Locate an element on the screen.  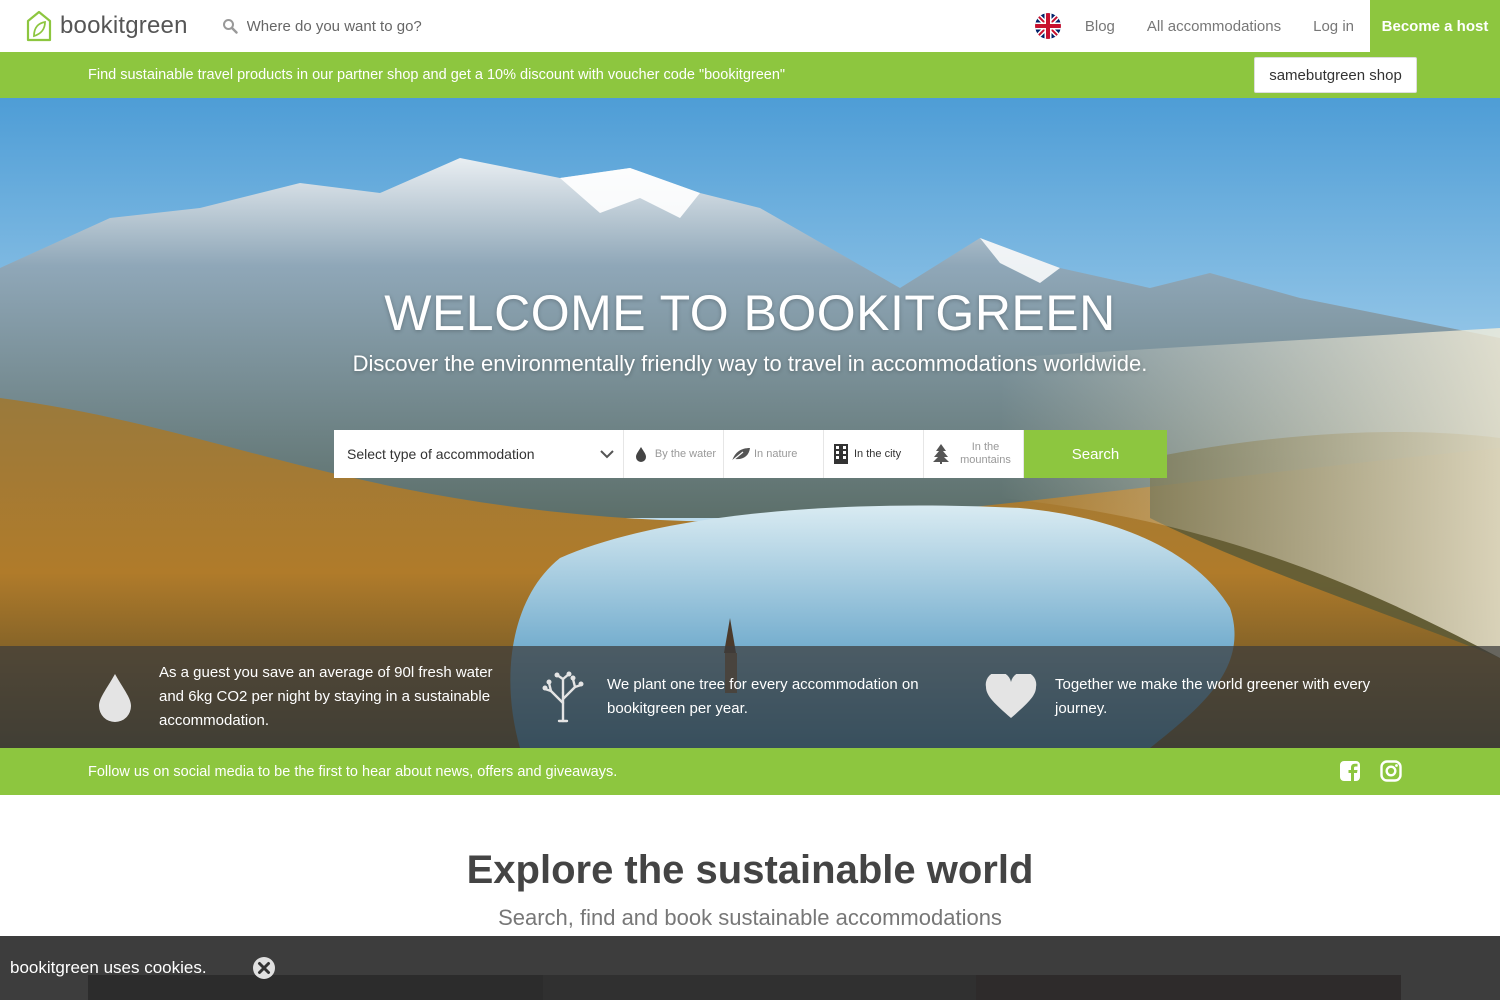
explore-title: Explore the sustainable world is located at coordinates (750, 870).